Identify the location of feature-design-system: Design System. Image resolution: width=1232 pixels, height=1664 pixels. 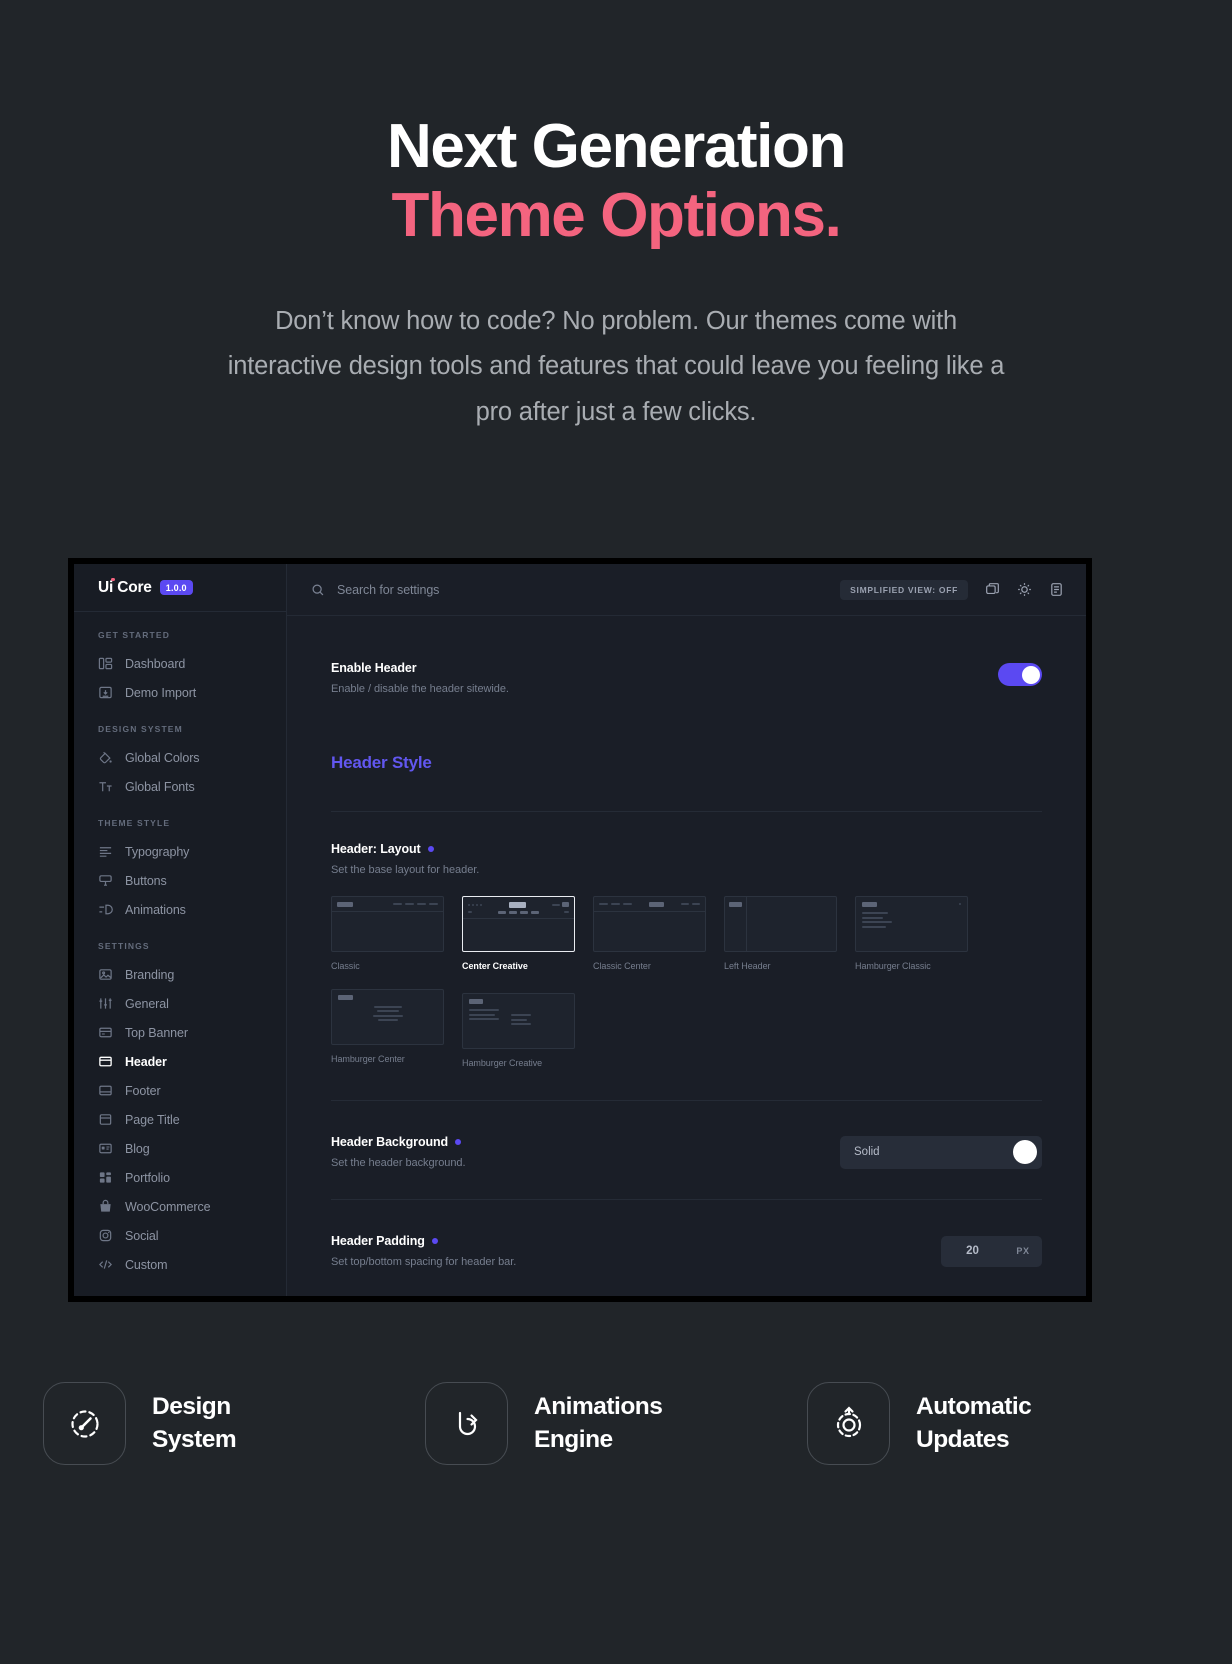
(234, 1423).